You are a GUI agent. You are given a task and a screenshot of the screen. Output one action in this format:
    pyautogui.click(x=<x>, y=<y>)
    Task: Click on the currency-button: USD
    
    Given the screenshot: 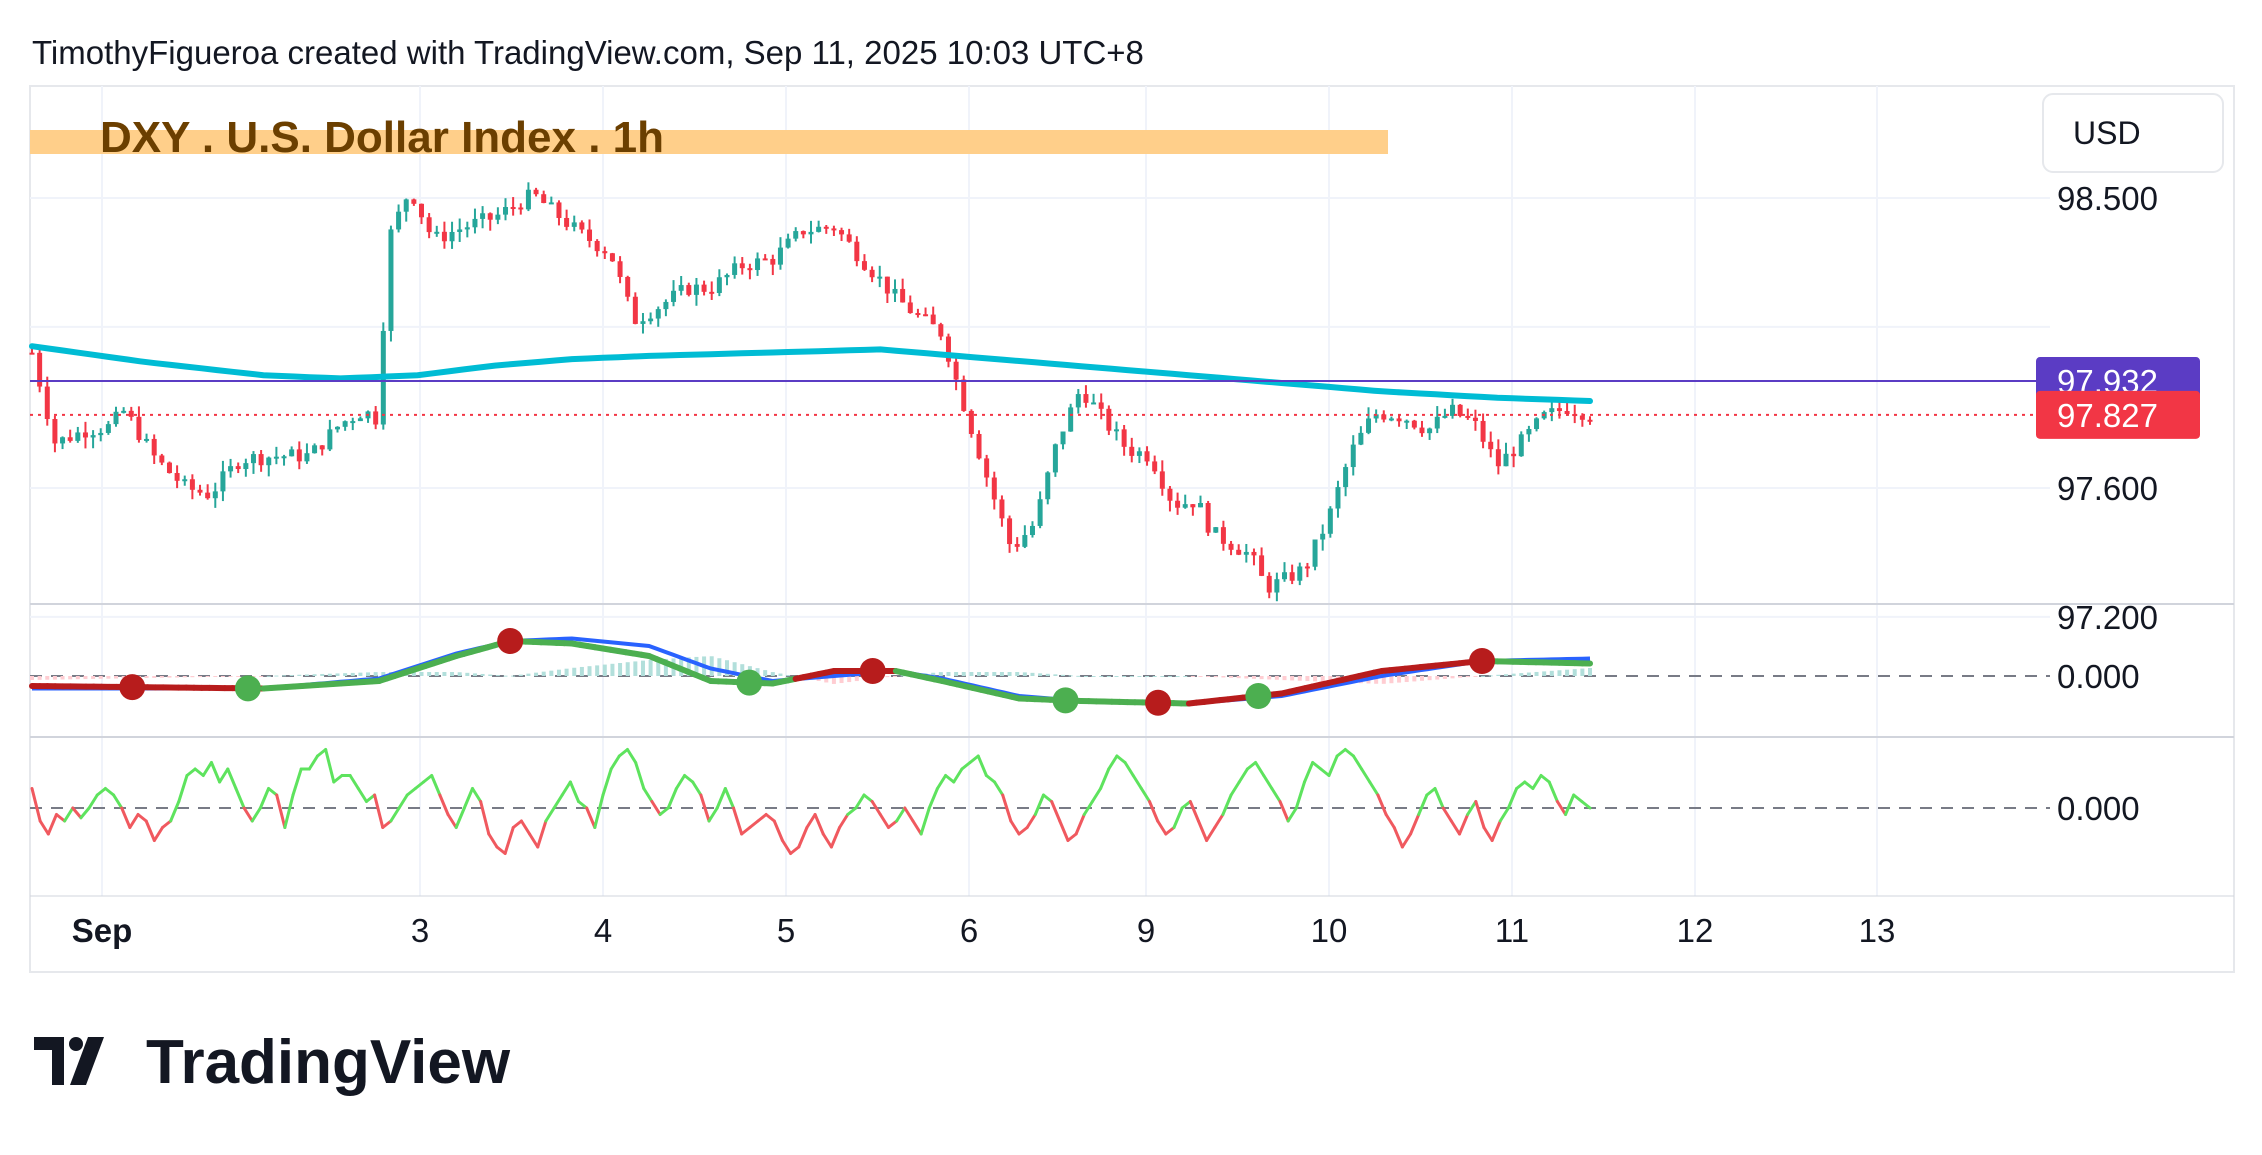 What is the action you would take?
    pyautogui.click(x=2133, y=133)
    